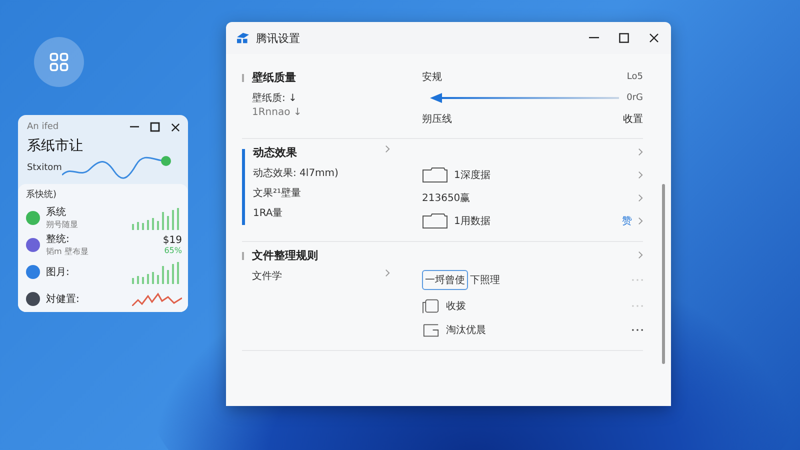 Image resolution: width=800 pixels, height=450 pixels. What do you see at coordinates (633, 119) in the screenshot?
I see `settings-link: 收置` at bounding box center [633, 119].